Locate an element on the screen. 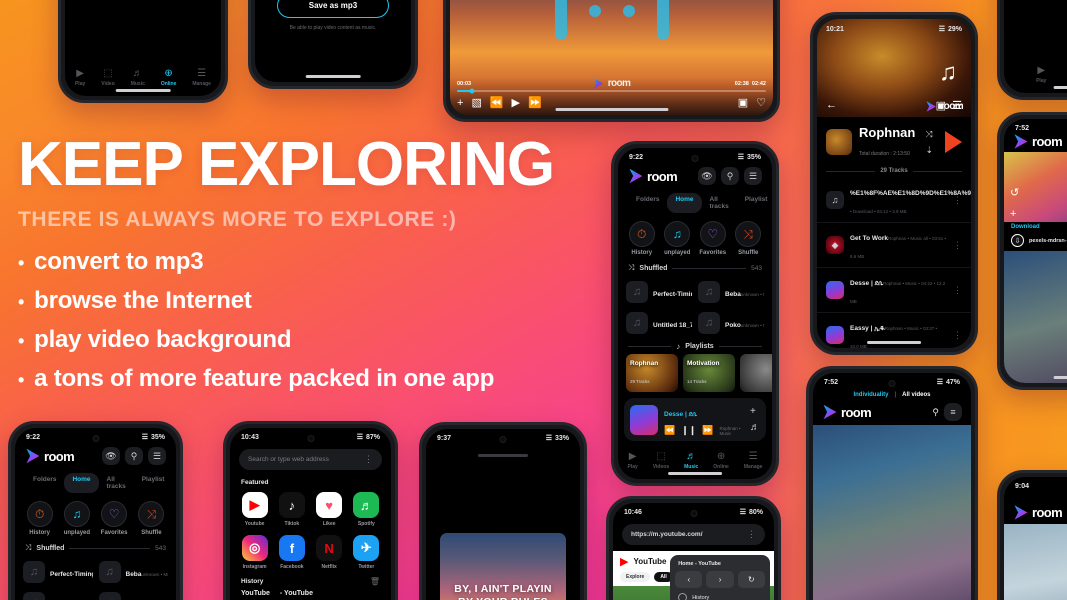  playlist-card: Motivation 14 Tracks is located at coordinates (709, 373).